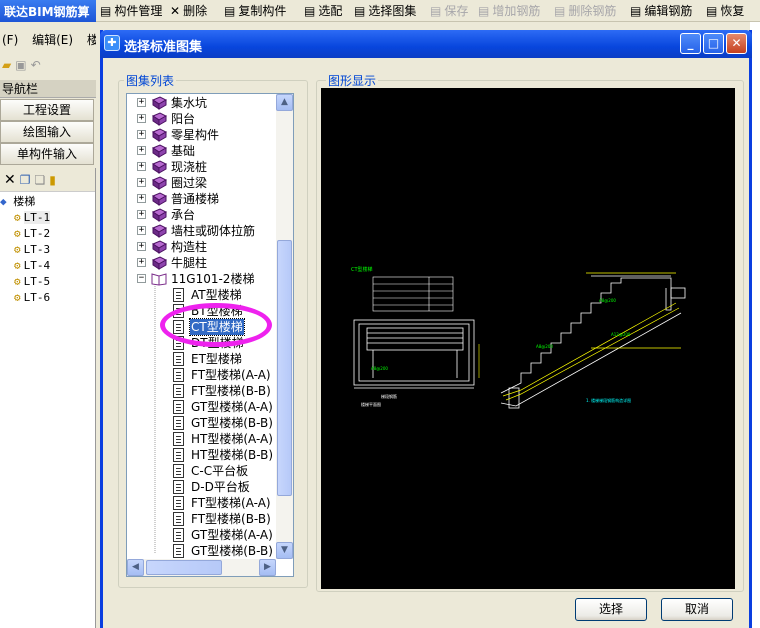 The image size is (760, 628). Describe the element at coordinates (202, 167) in the screenshot. I see `atlas-tree-item: + 现浇桩` at that location.